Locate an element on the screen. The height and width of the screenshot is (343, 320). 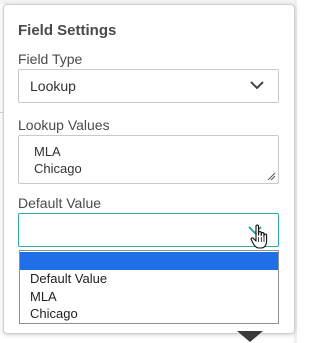
dropdown-option-chicago: Chicago is located at coordinates (149, 314).